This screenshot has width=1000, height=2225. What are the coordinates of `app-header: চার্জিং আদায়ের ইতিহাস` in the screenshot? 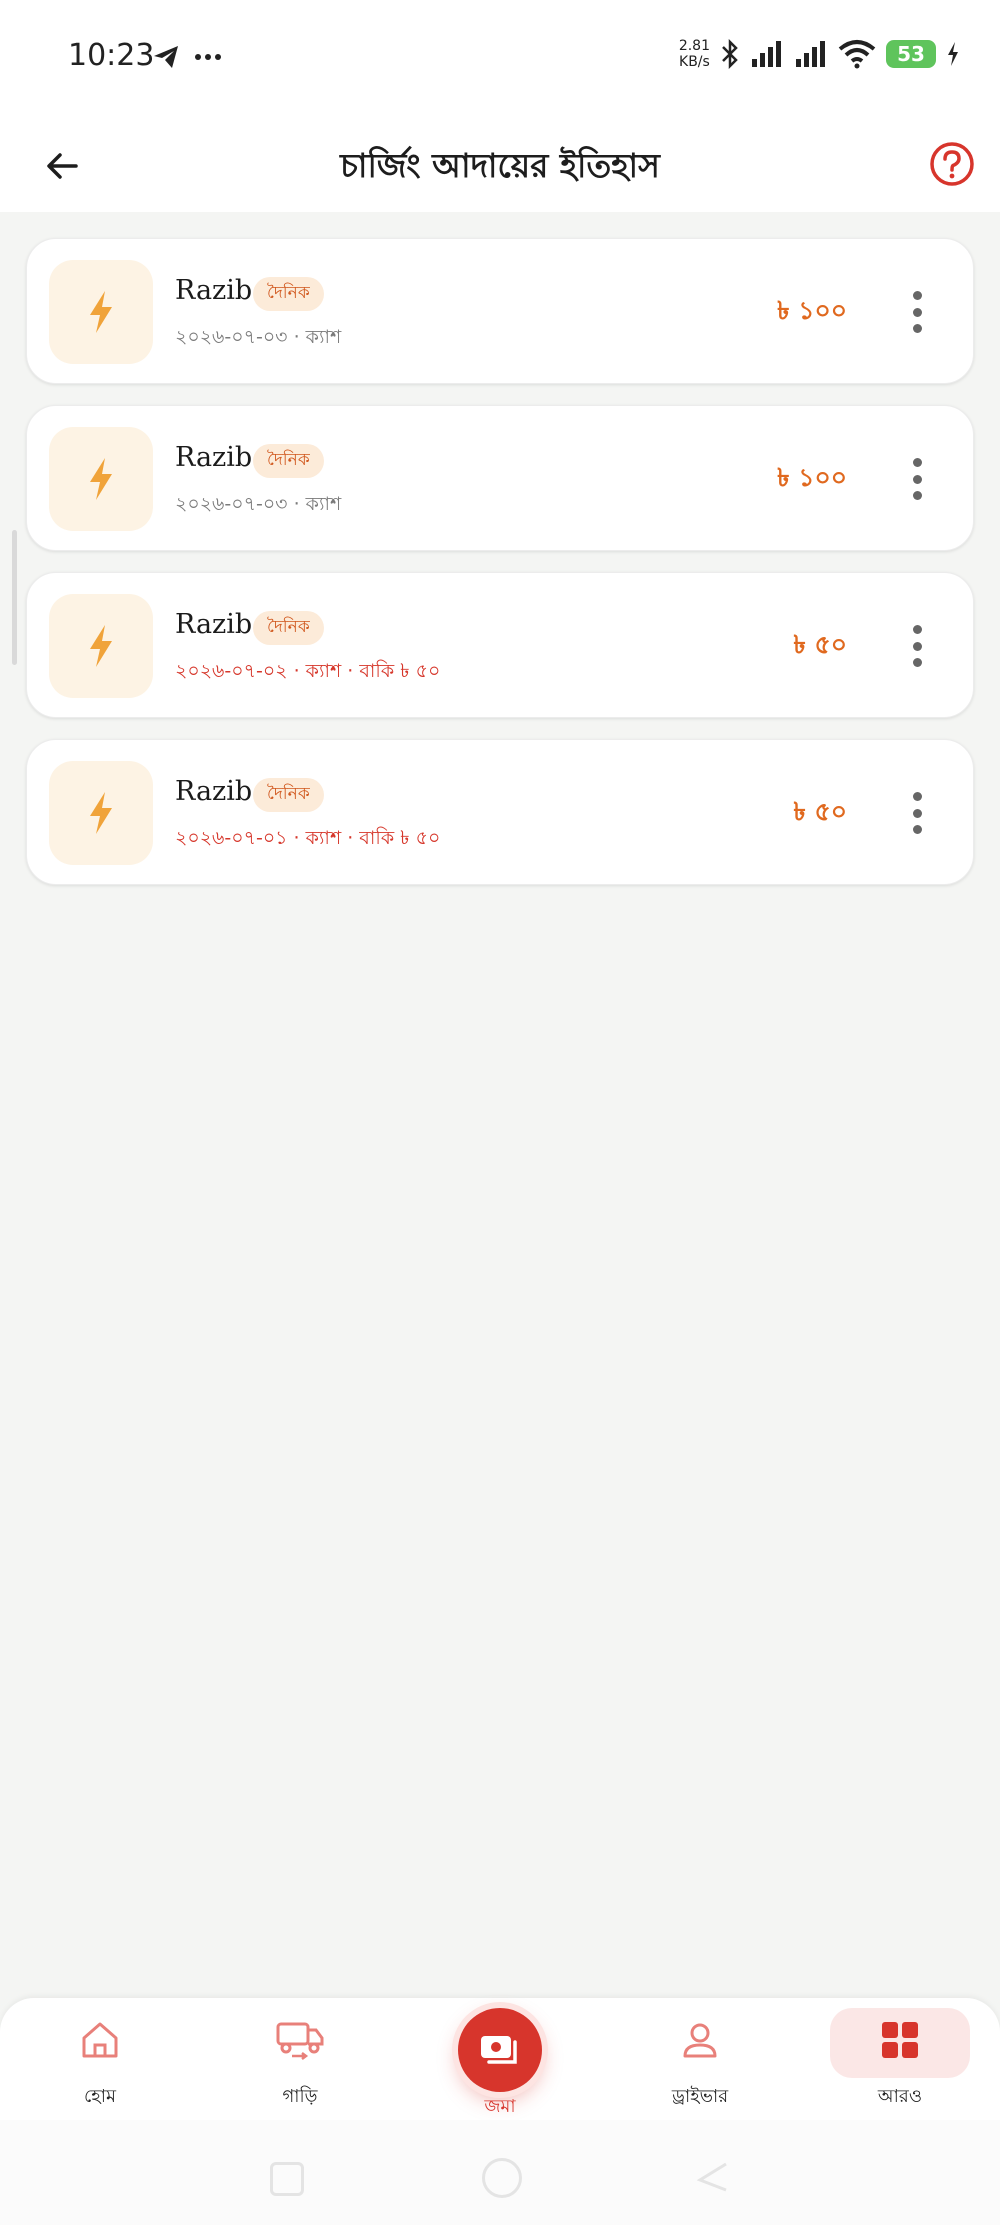 It's located at (500, 166).